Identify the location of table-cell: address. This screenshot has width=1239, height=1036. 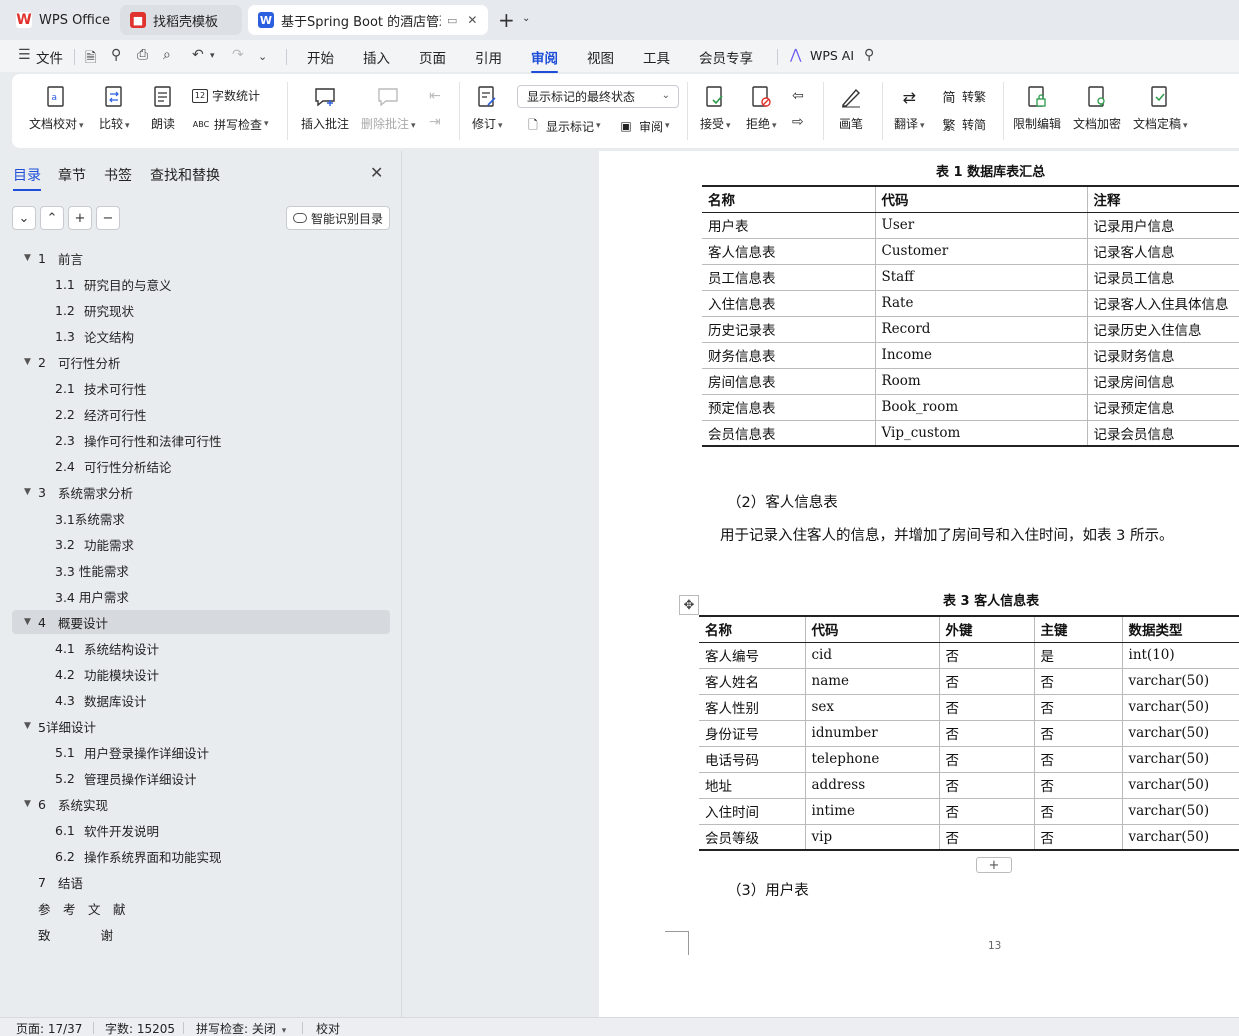
(872, 785).